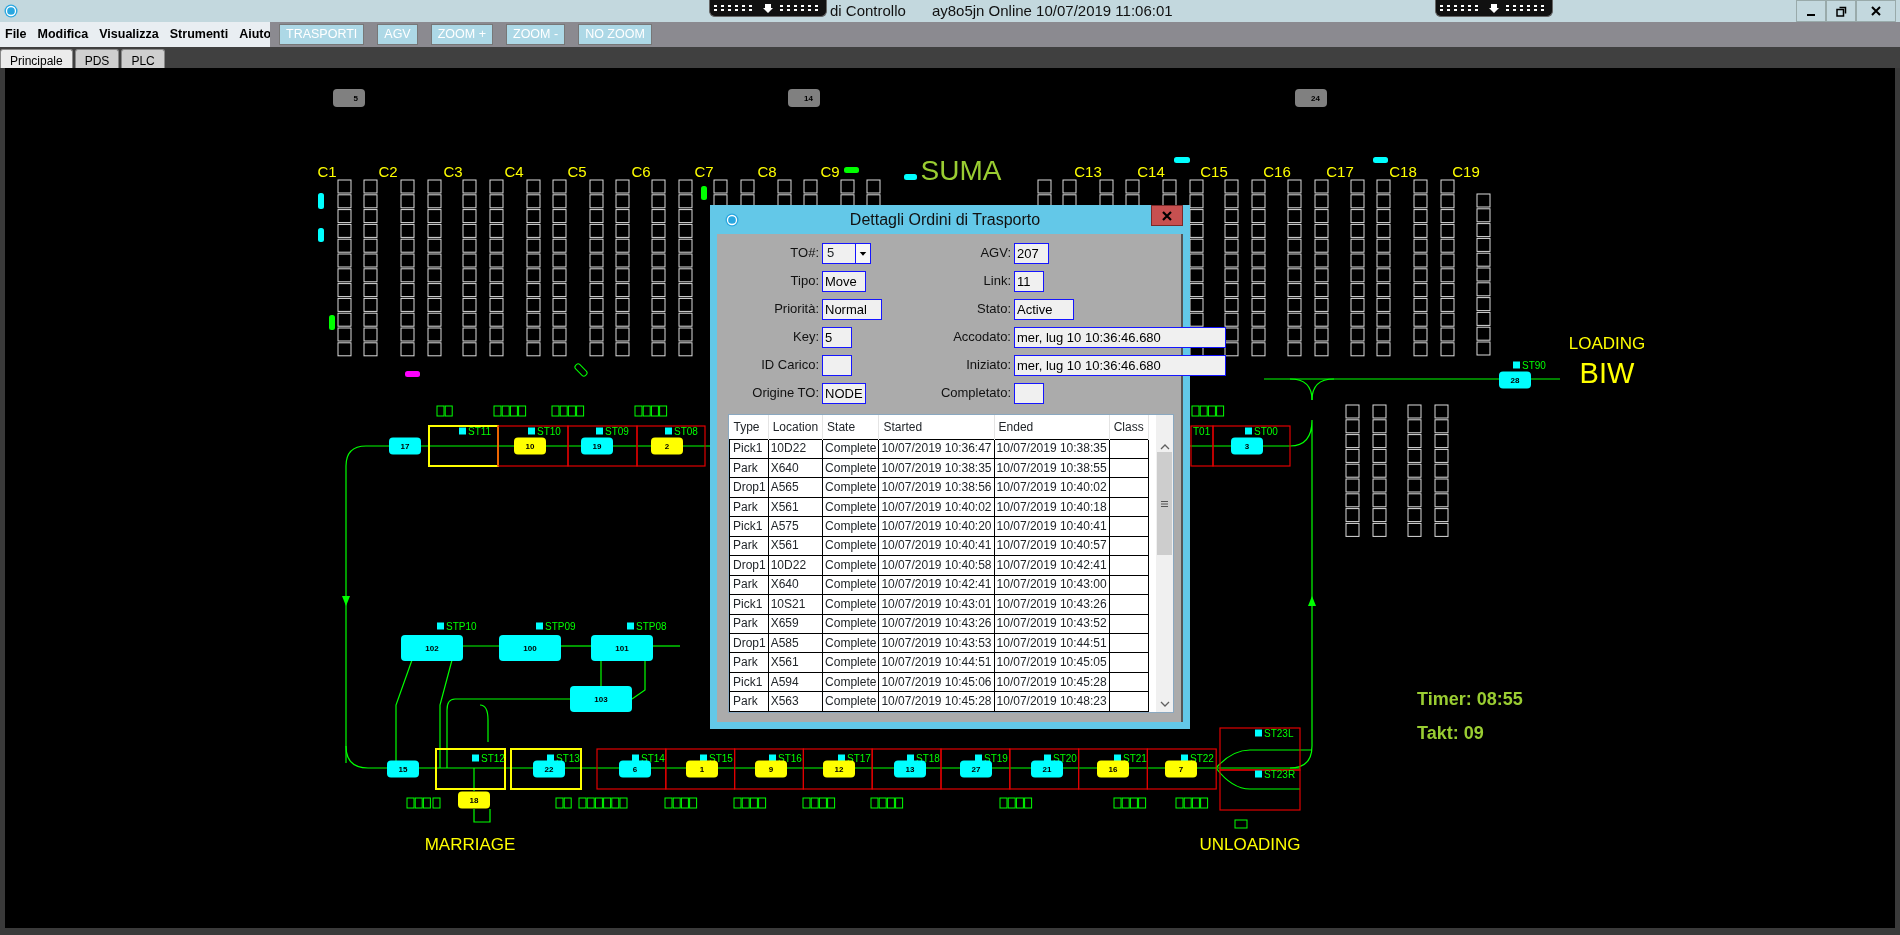 The image size is (1900, 935). What do you see at coordinates (1052, 449) in the screenshot?
I see `table-cell: 10/07/2019 10:38:35` at bounding box center [1052, 449].